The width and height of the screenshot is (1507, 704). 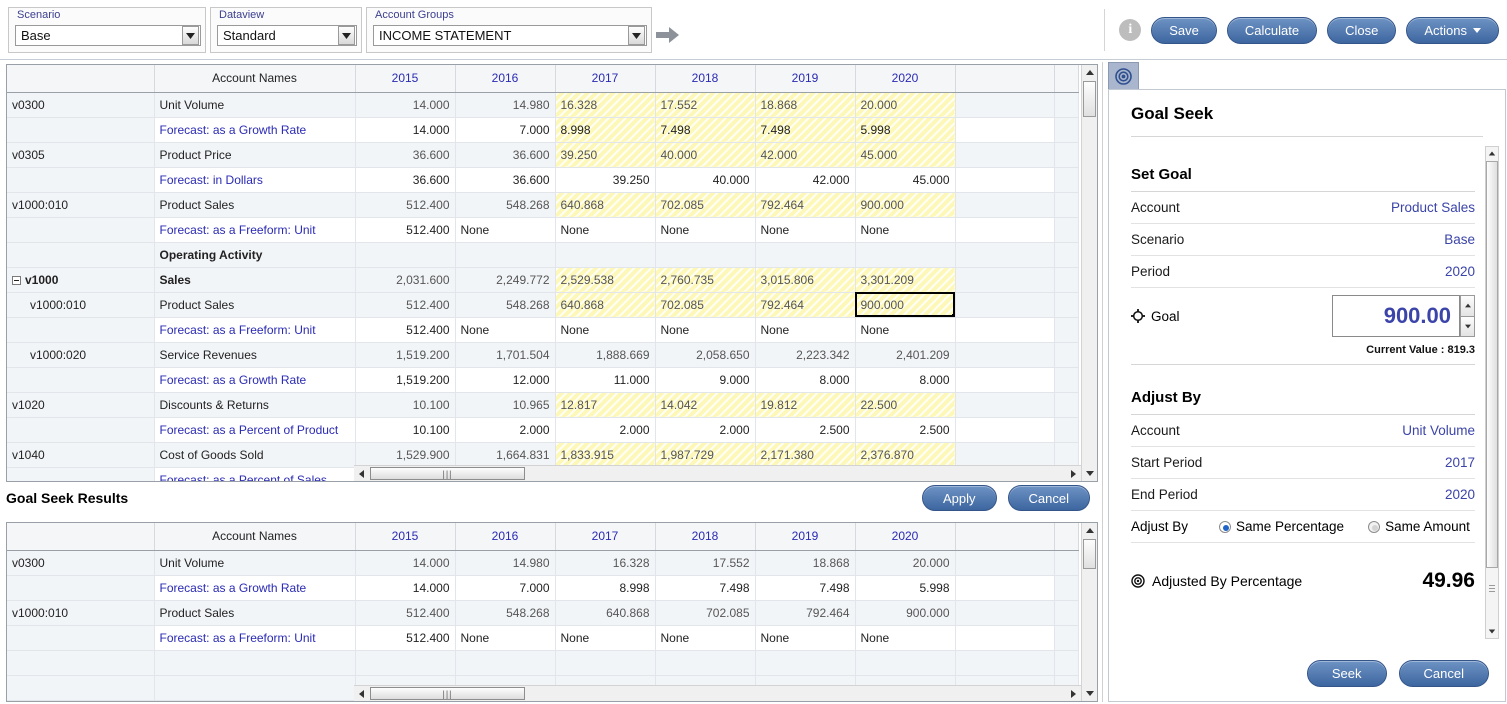 I want to click on grid-cell: 7.000, so click(x=505, y=588).